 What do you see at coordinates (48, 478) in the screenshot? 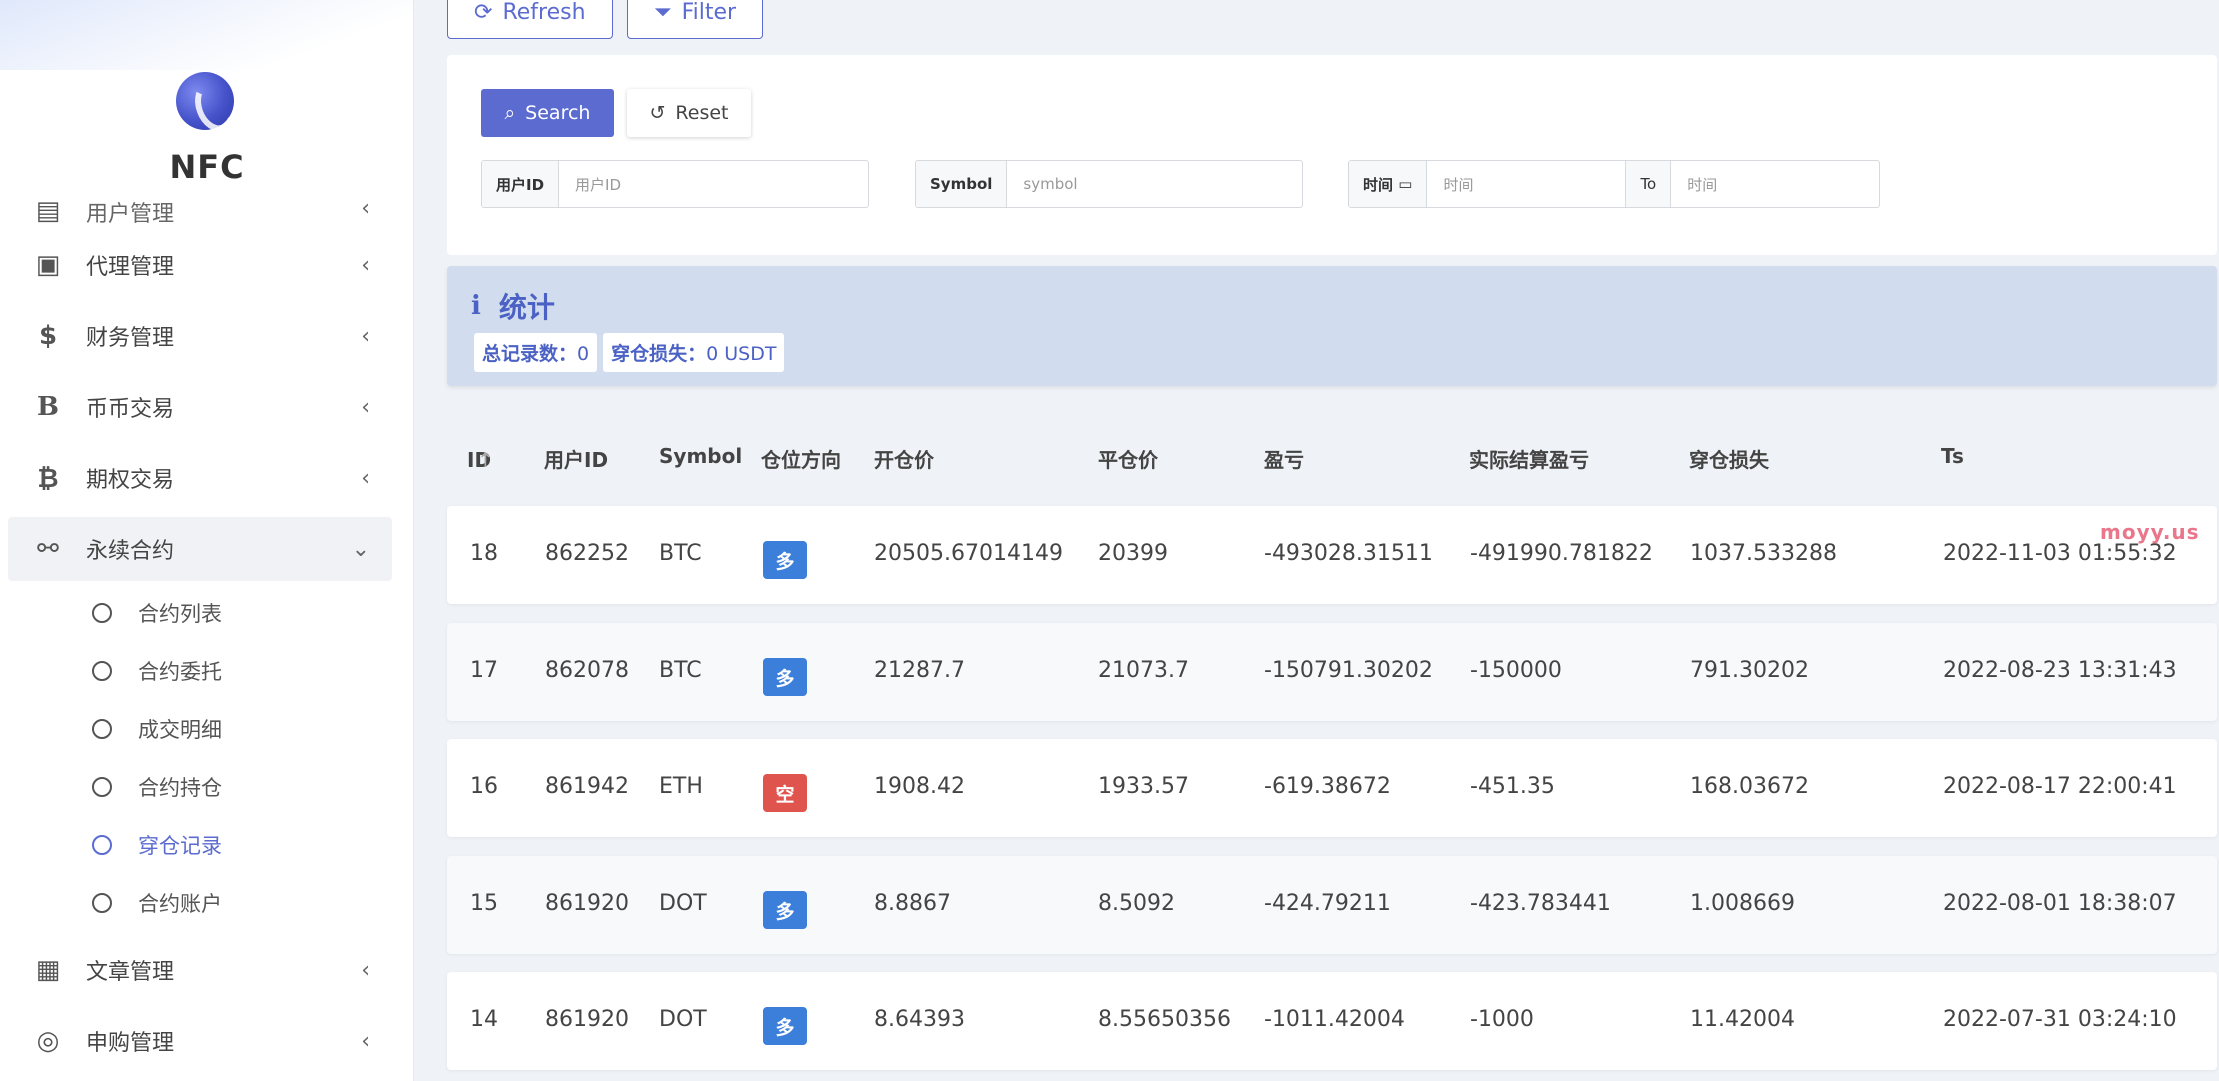
I see `bitcoin-icon: ₿` at bounding box center [48, 478].